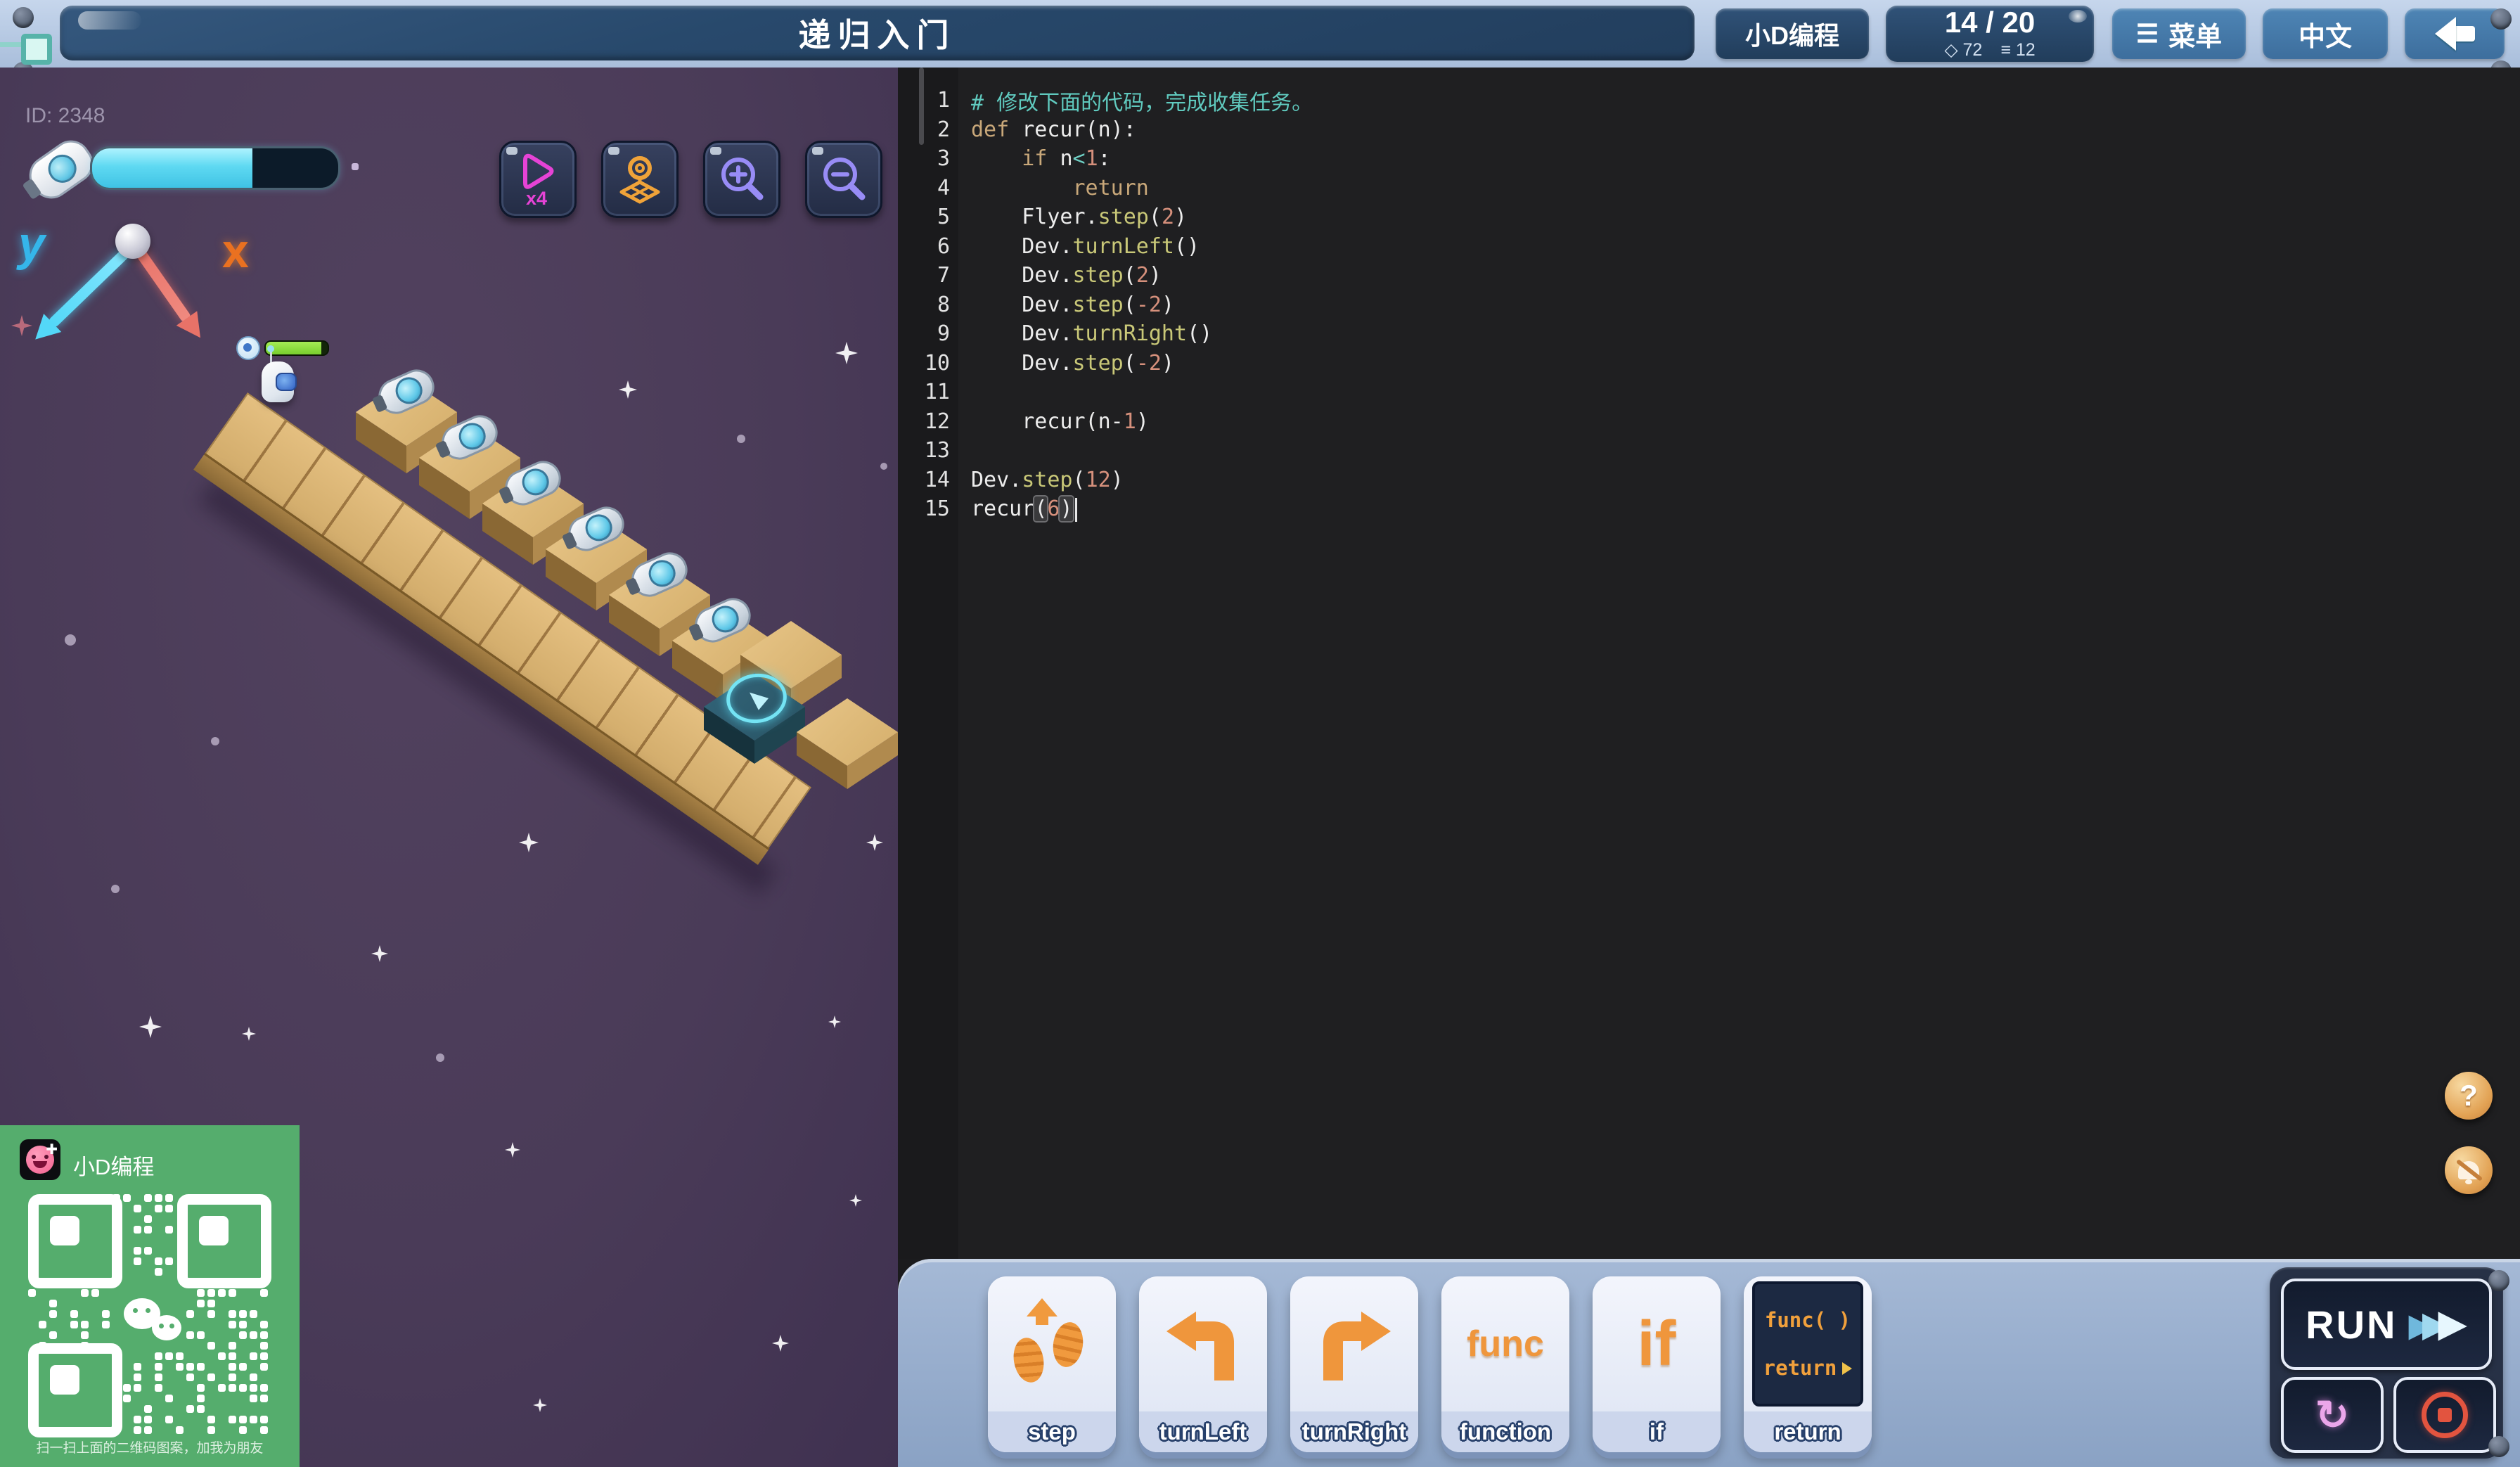 This screenshot has height=1467, width=2520. Describe the element at coordinates (944, 304) in the screenshot. I see `line-number: 8` at that location.